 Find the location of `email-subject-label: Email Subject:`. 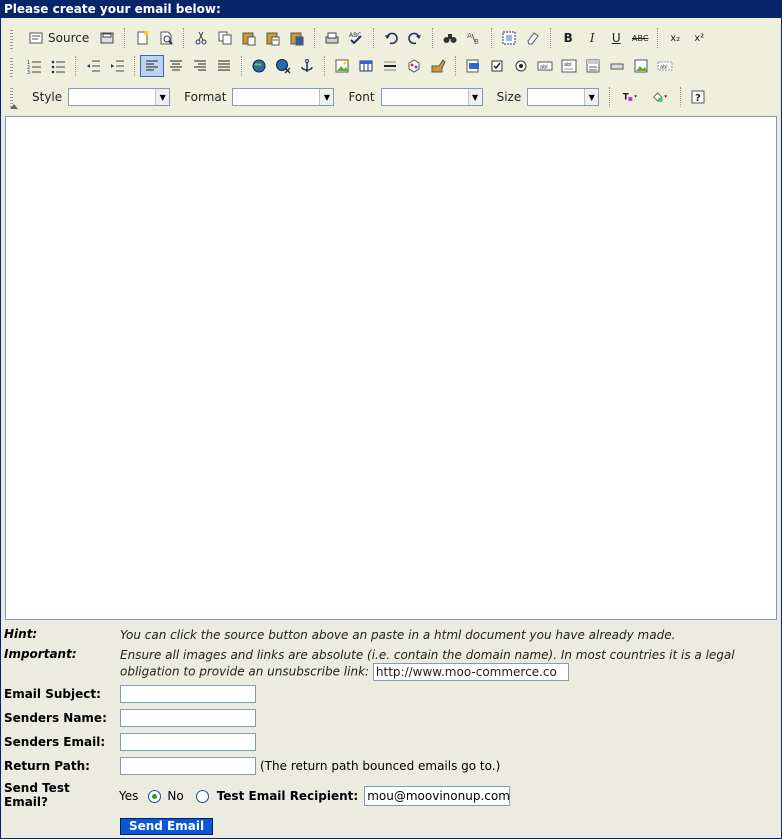

email-subject-label: Email Subject: is located at coordinates (52, 694).